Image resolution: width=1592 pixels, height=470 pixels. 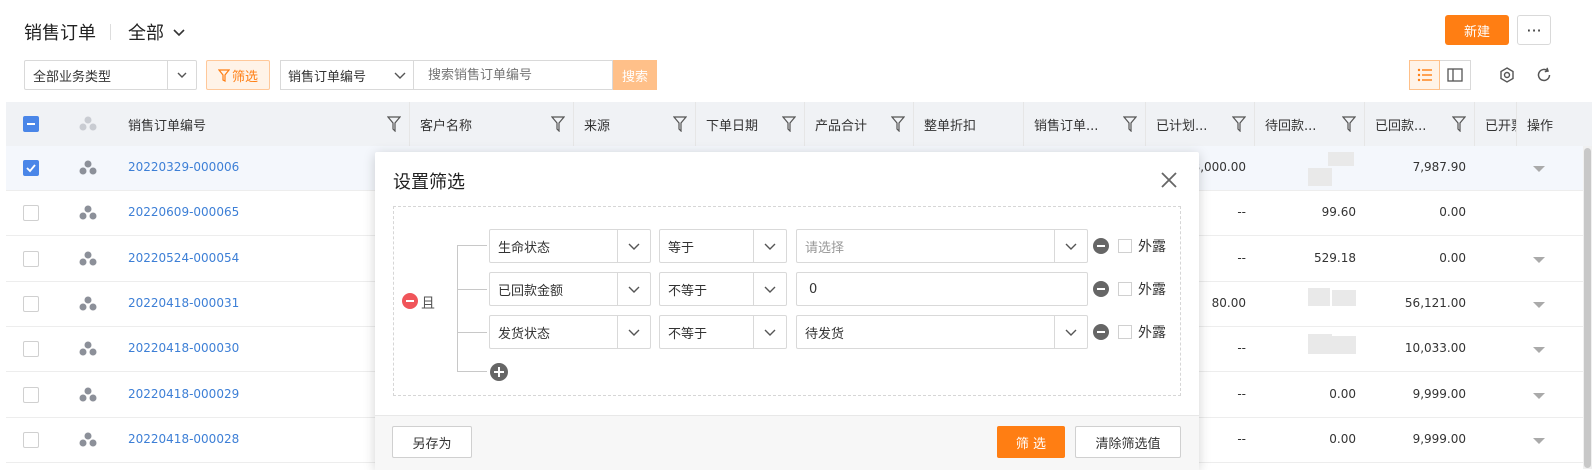 What do you see at coordinates (183, 167) in the screenshot?
I see `order-number-link: 20220329-000006` at bounding box center [183, 167].